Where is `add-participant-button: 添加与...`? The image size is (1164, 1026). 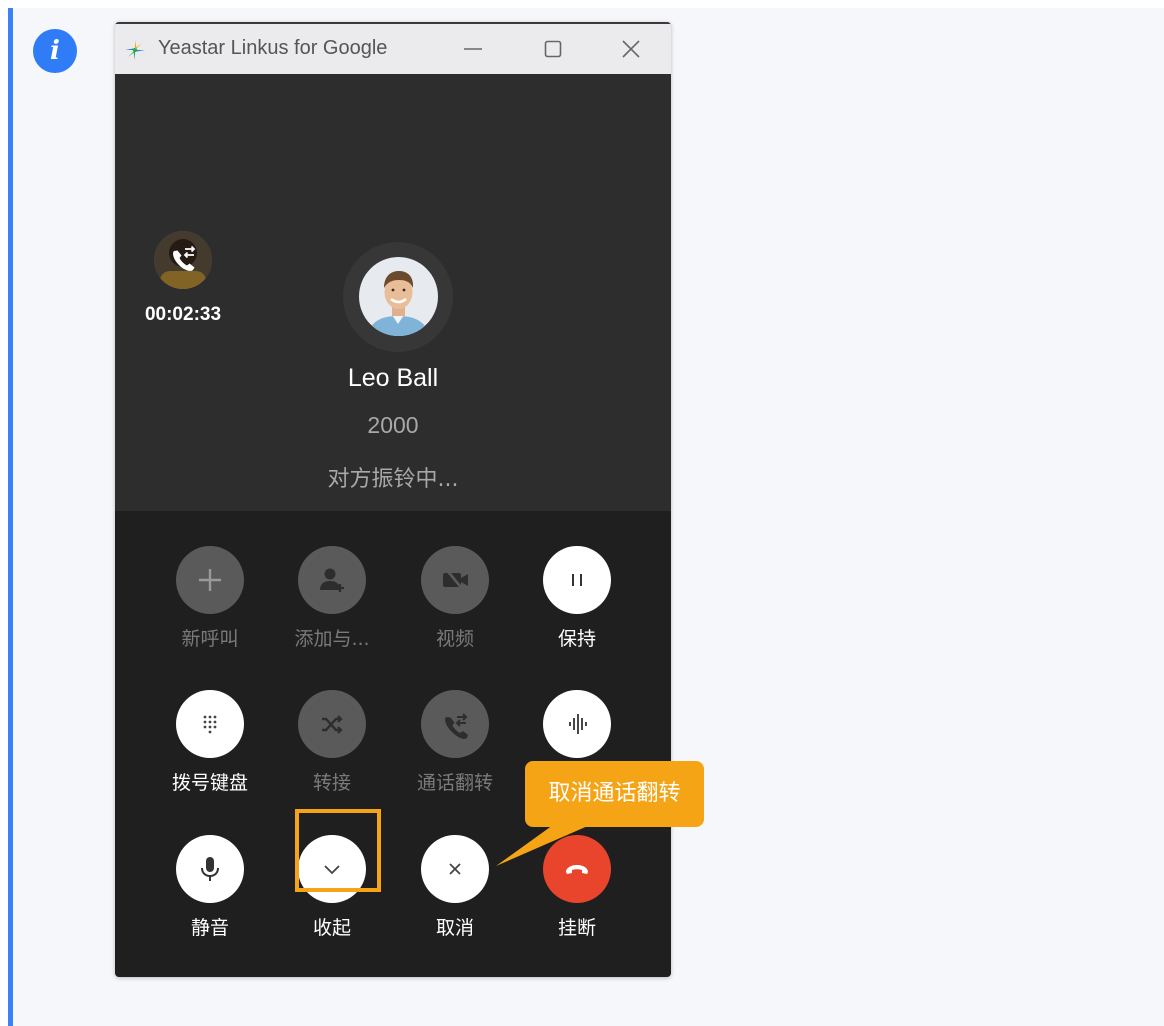 add-participant-button: 添加与... is located at coordinates (332, 601).